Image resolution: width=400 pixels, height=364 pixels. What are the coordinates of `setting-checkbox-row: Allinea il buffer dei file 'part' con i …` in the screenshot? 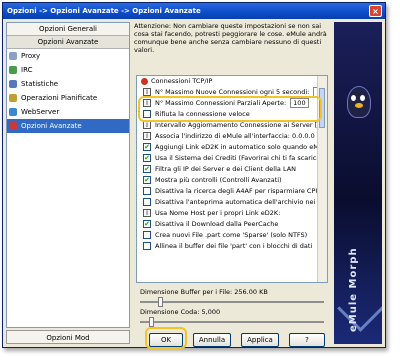 It's located at (232, 246).